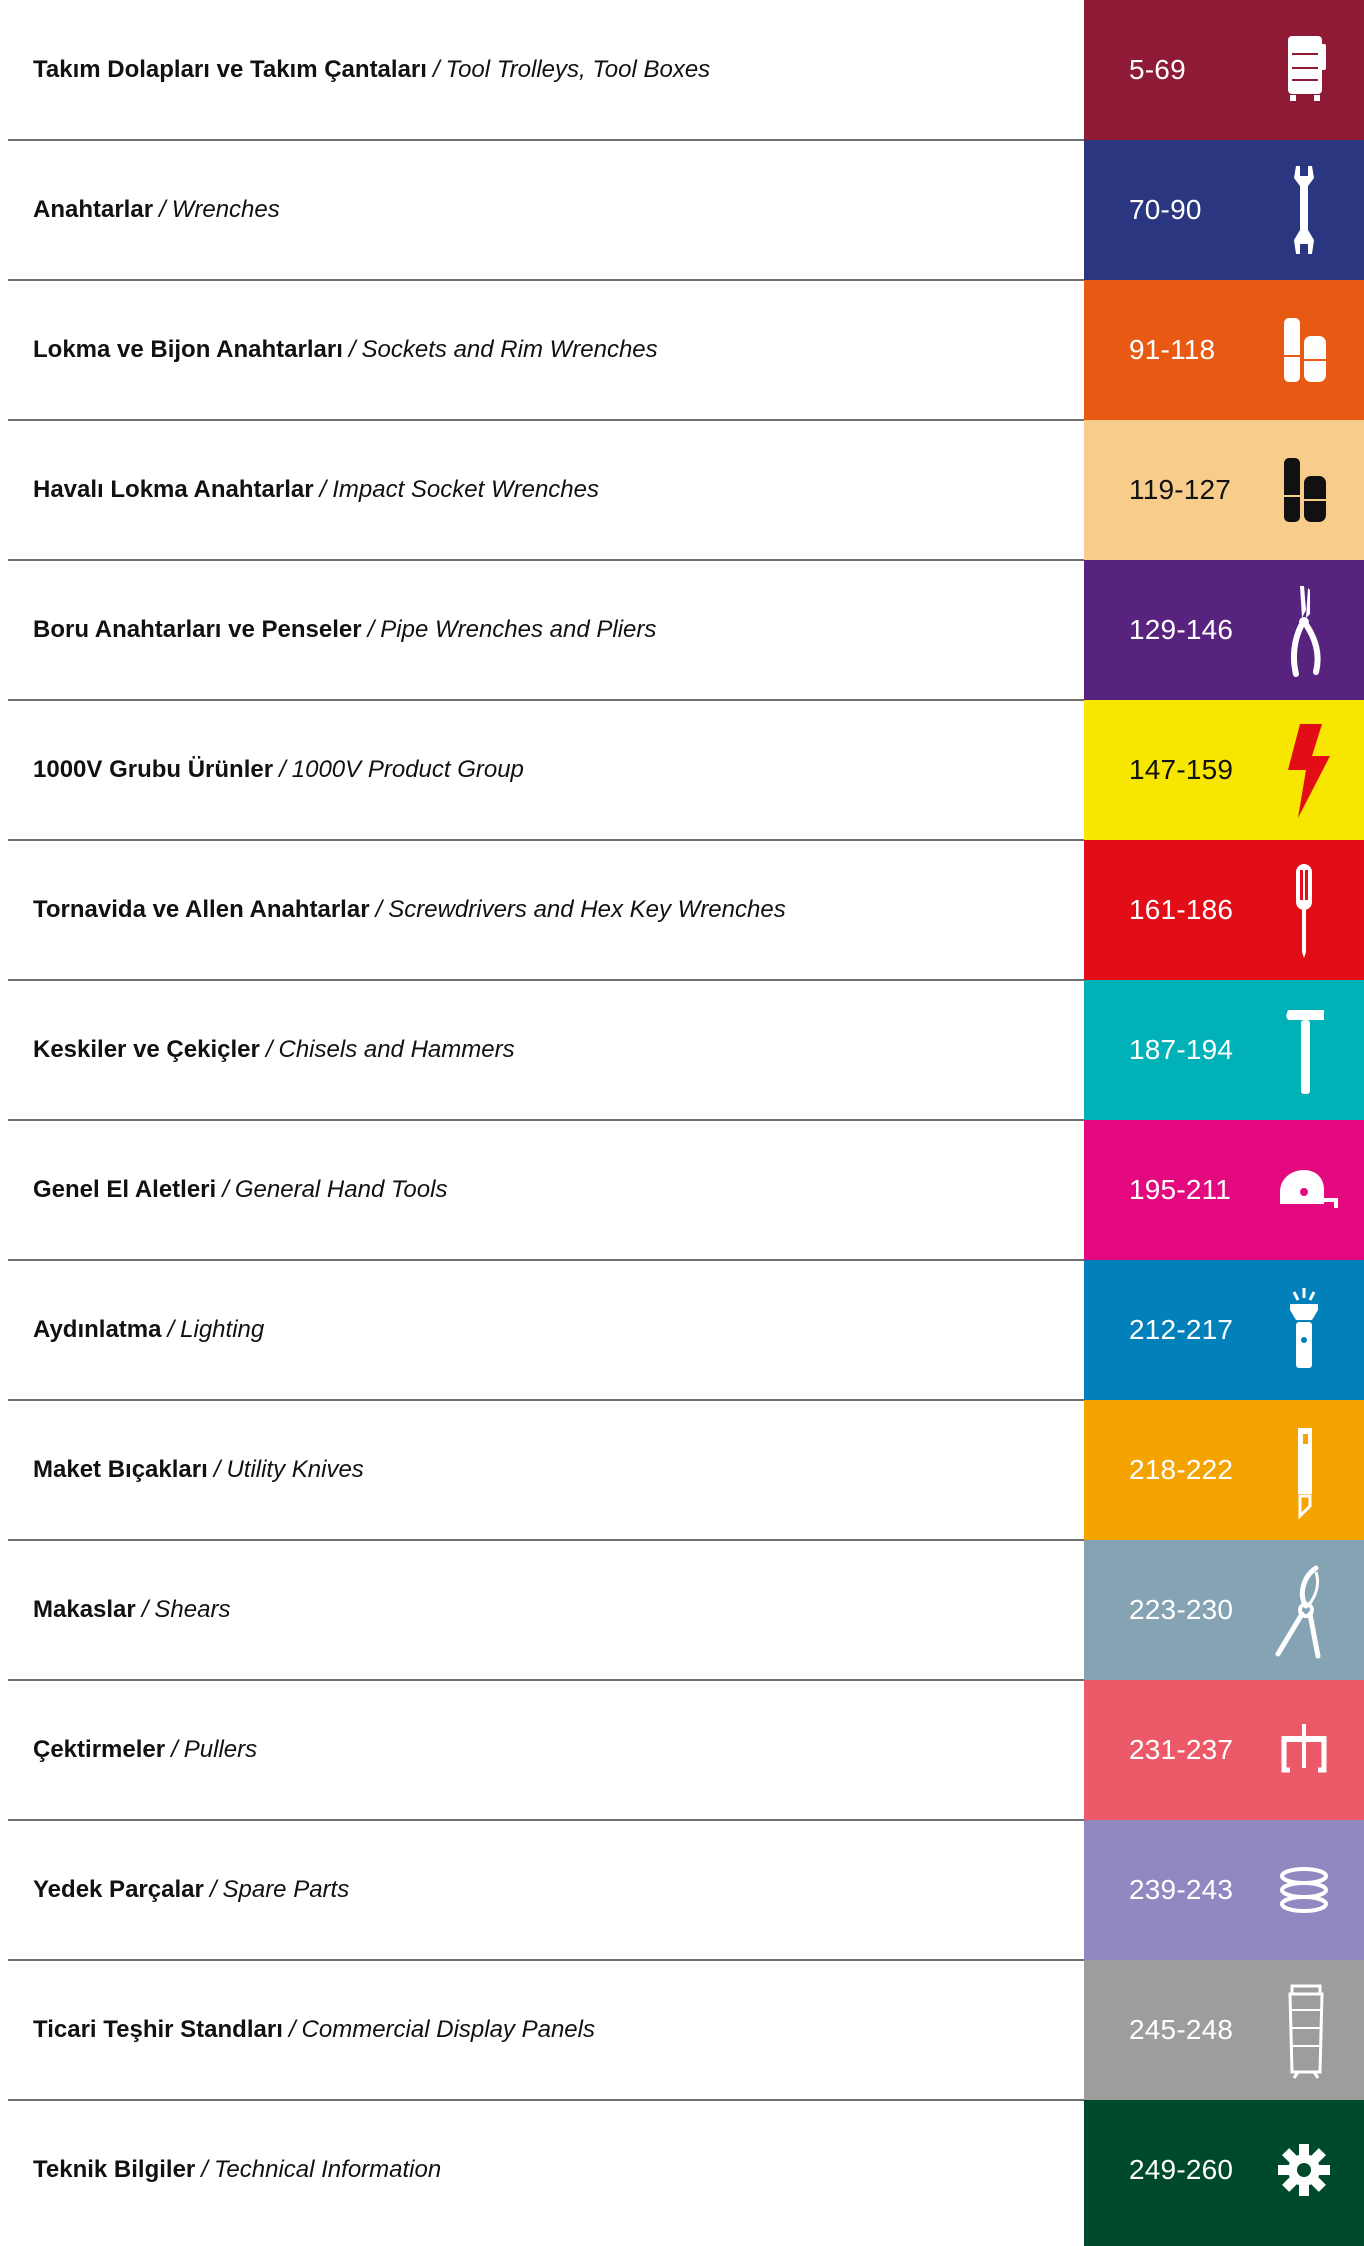 This screenshot has height=2246, width=1364. Describe the element at coordinates (1224, 350) in the screenshot. I see `page-range-block: 91-118` at that location.